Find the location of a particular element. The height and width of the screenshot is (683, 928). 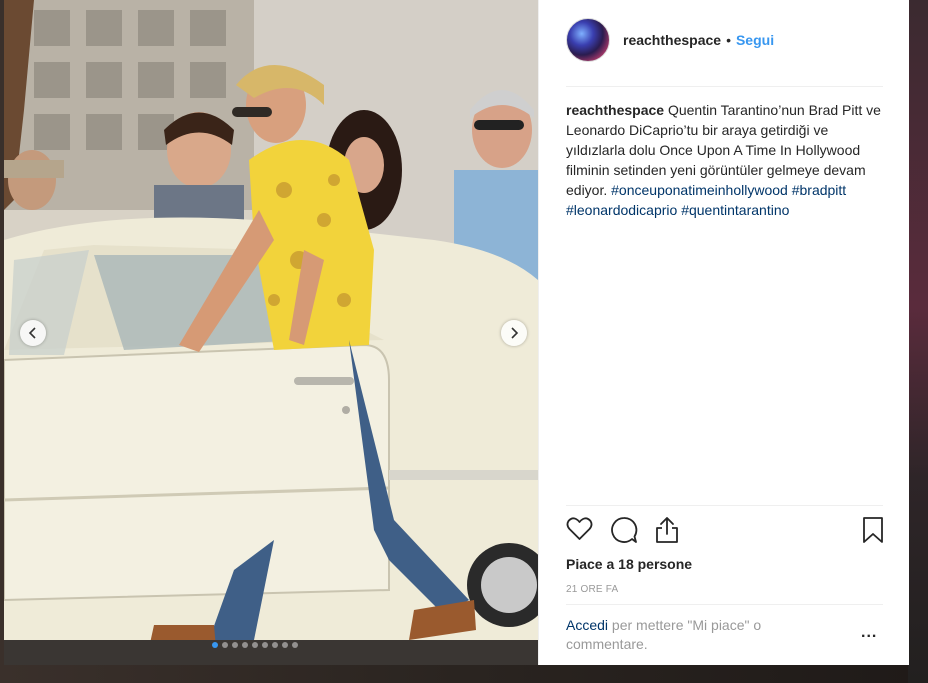

share-icon is located at coordinates (667, 530).